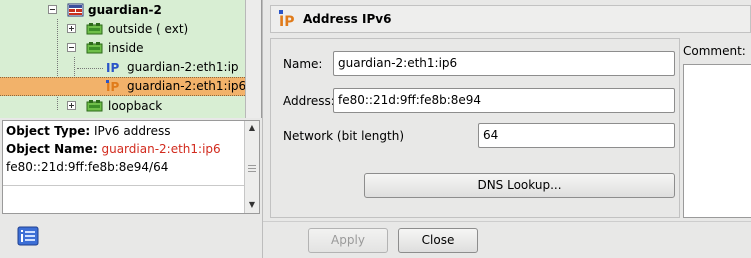 This screenshot has height=258, width=751. I want to click on info-icon, so click(28, 236).